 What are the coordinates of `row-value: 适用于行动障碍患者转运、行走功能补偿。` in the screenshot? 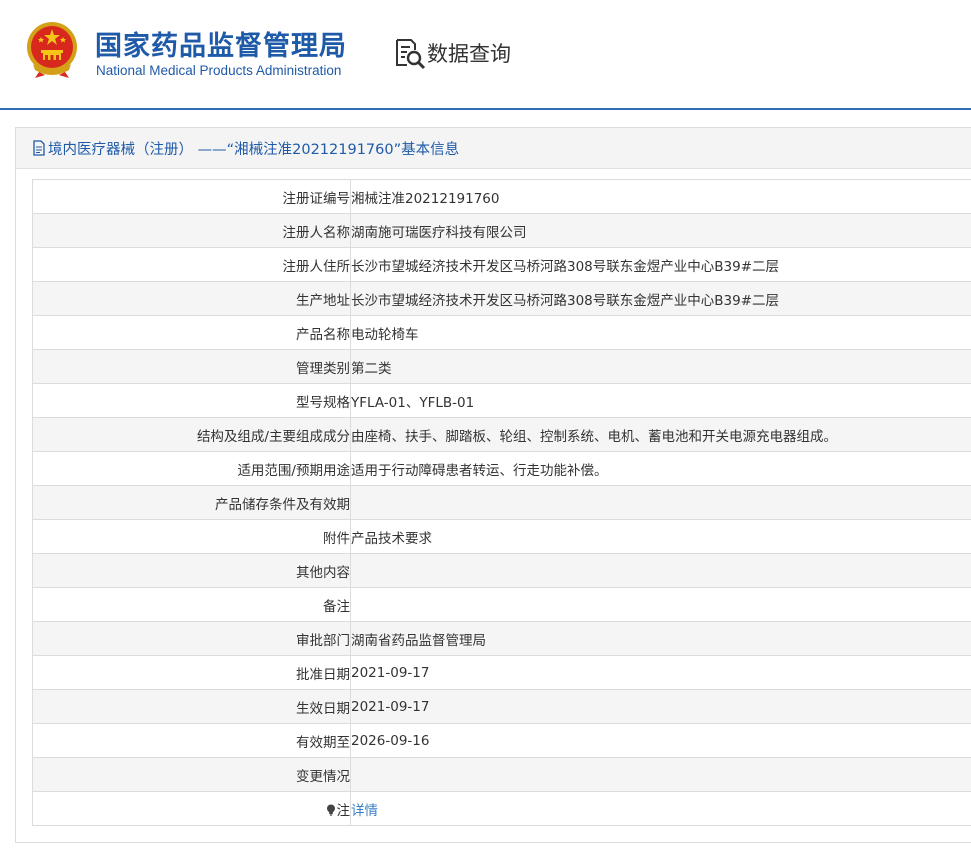 It's located at (660, 468).